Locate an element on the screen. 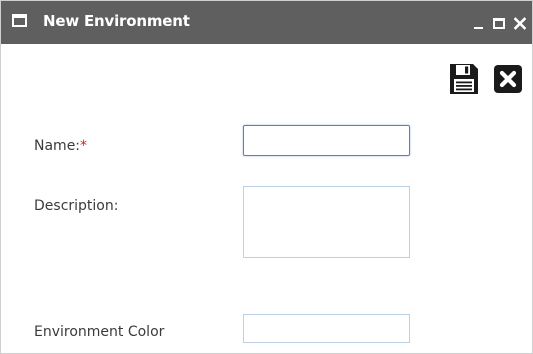  required-asterisk: * is located at coordinates (84, 146).